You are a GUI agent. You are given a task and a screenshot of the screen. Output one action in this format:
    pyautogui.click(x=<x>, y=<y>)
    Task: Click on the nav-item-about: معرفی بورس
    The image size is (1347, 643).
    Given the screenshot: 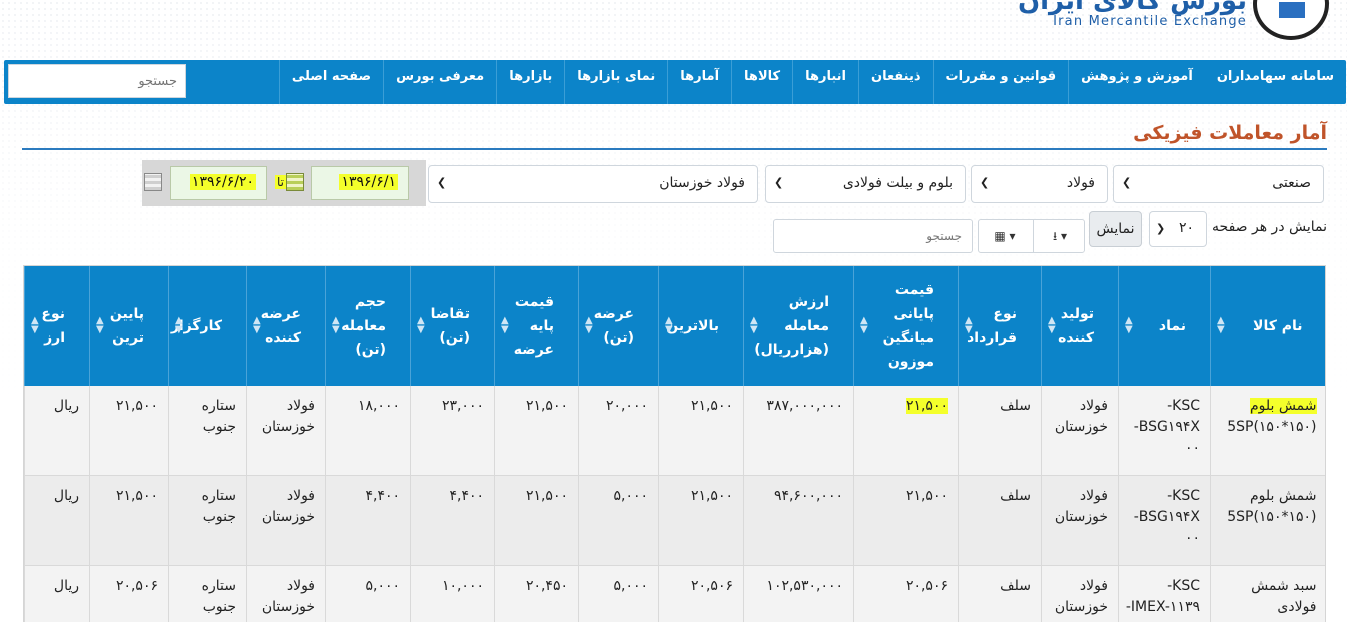 What is the action you would take?
    pyautogui.click(x=439, y=82)
    